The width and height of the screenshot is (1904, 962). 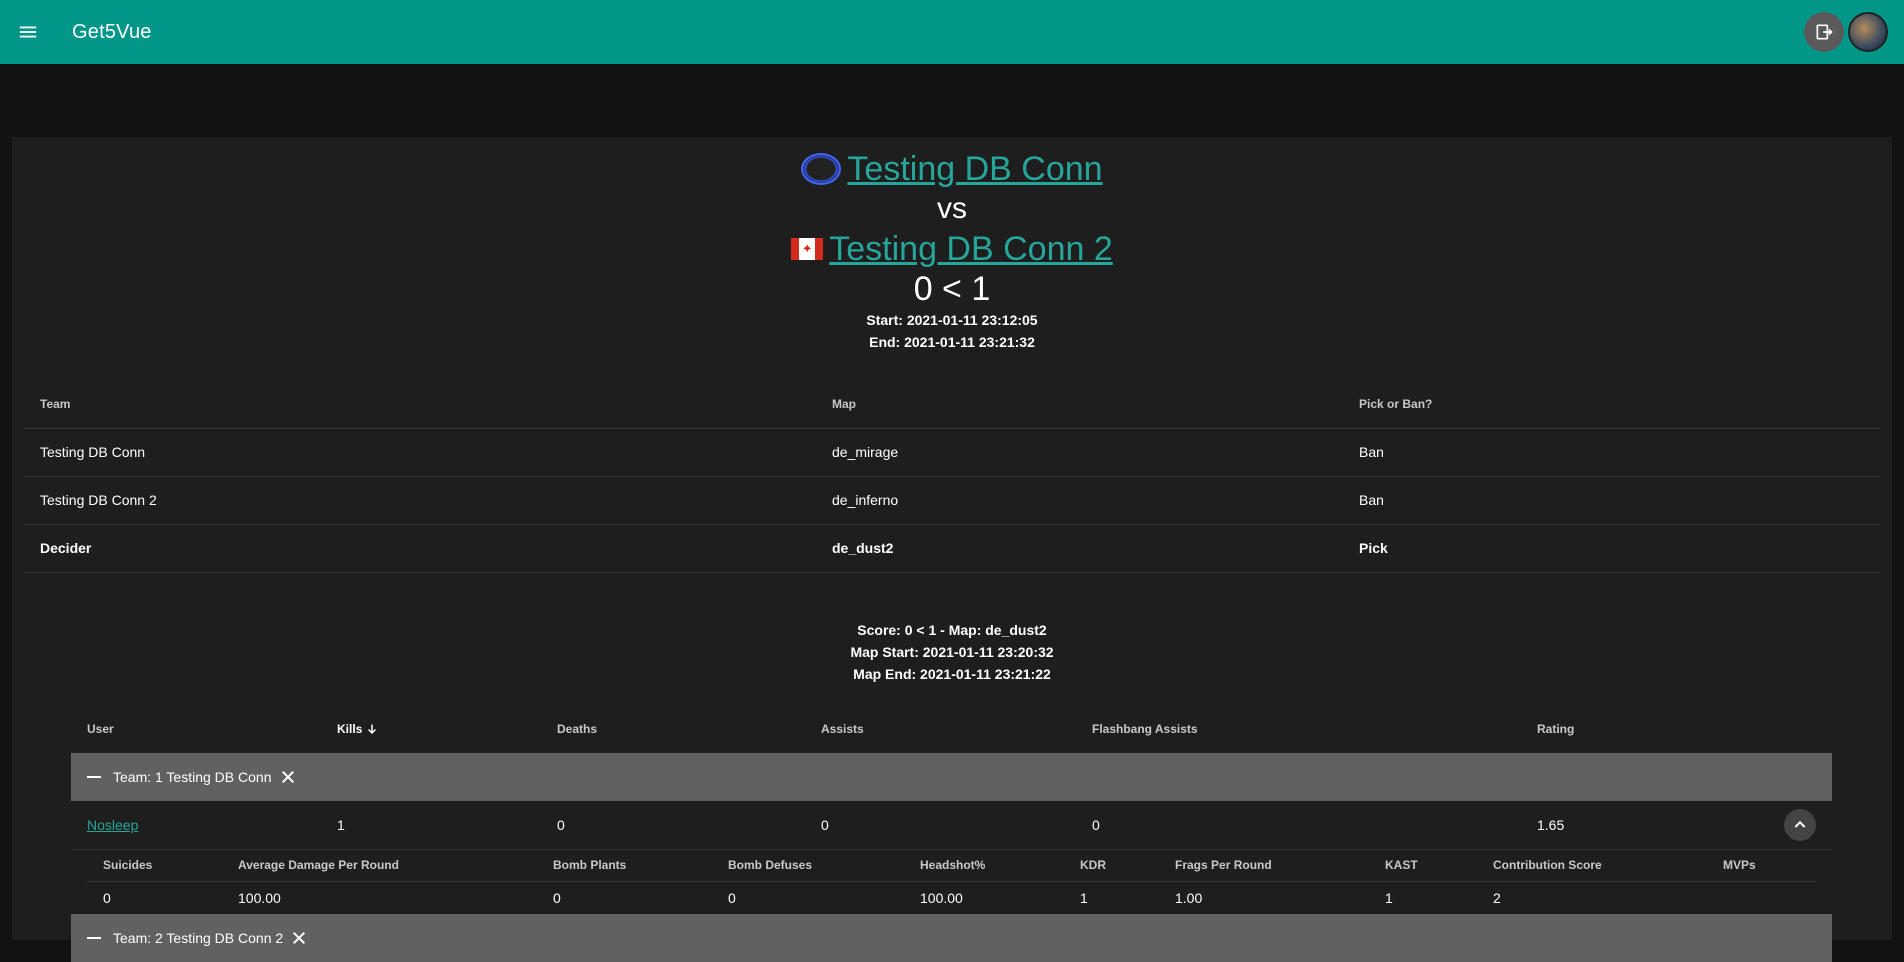 I want to click on player-assists: 0, so click(x=940, y=825).